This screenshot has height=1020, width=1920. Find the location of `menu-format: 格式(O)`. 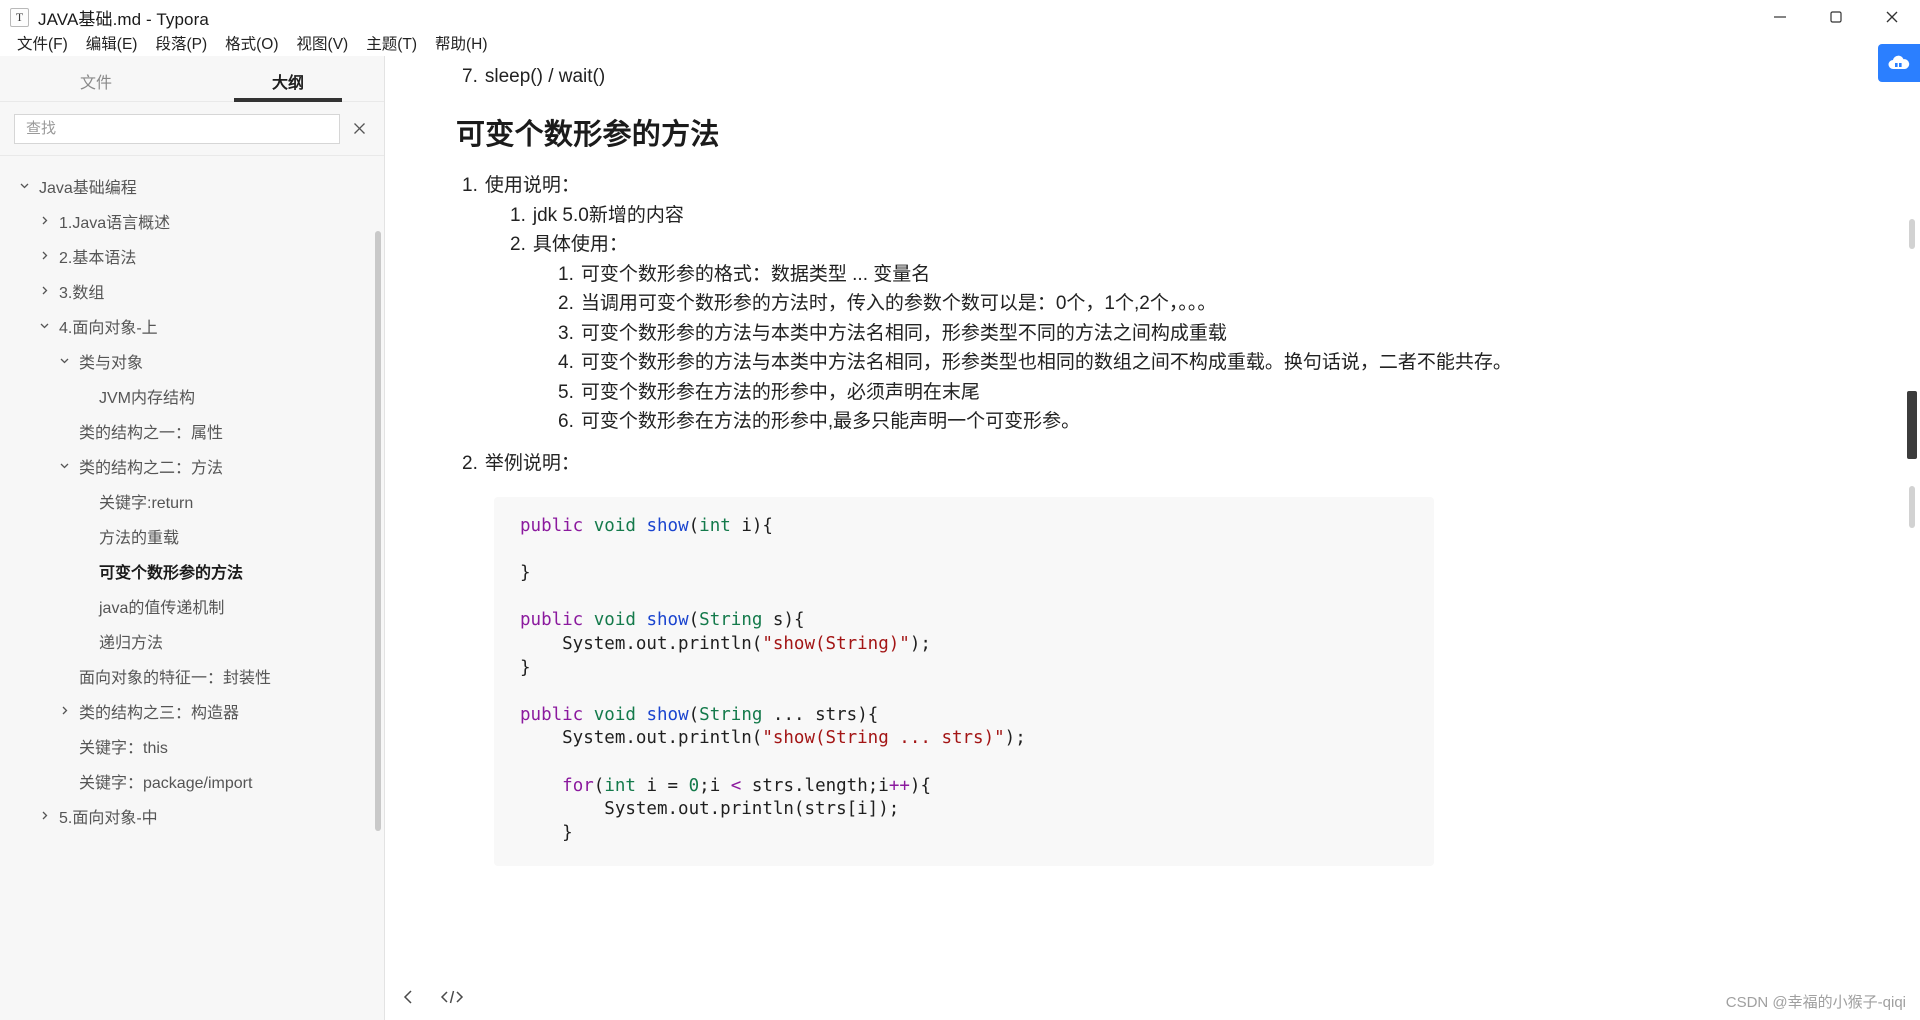

menu-format: 格式(O) is located at coordinates (251, 43).